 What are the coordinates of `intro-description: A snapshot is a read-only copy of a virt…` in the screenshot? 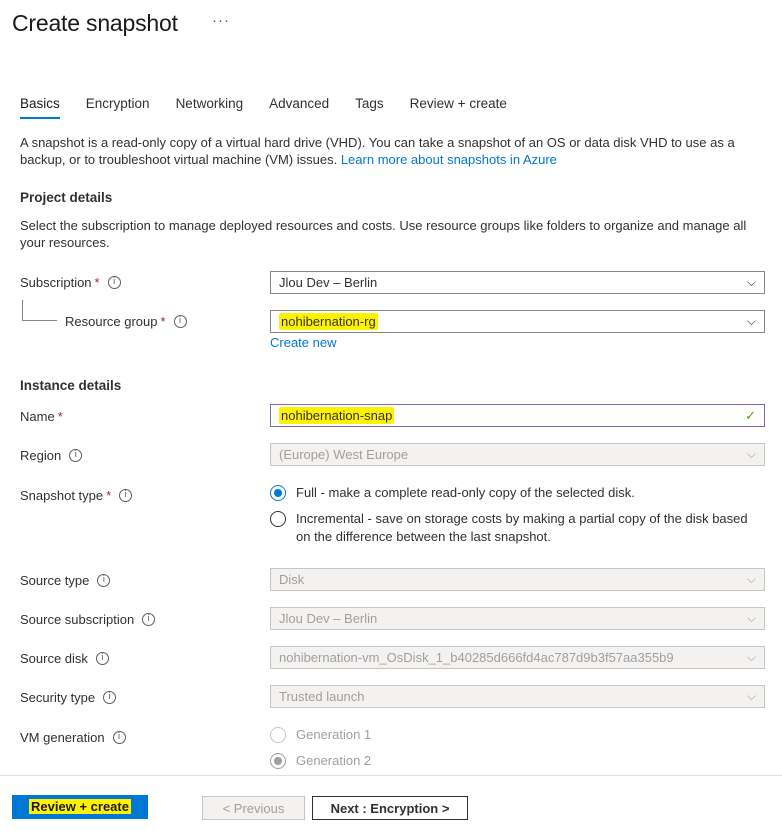 It's located at (390, 151).